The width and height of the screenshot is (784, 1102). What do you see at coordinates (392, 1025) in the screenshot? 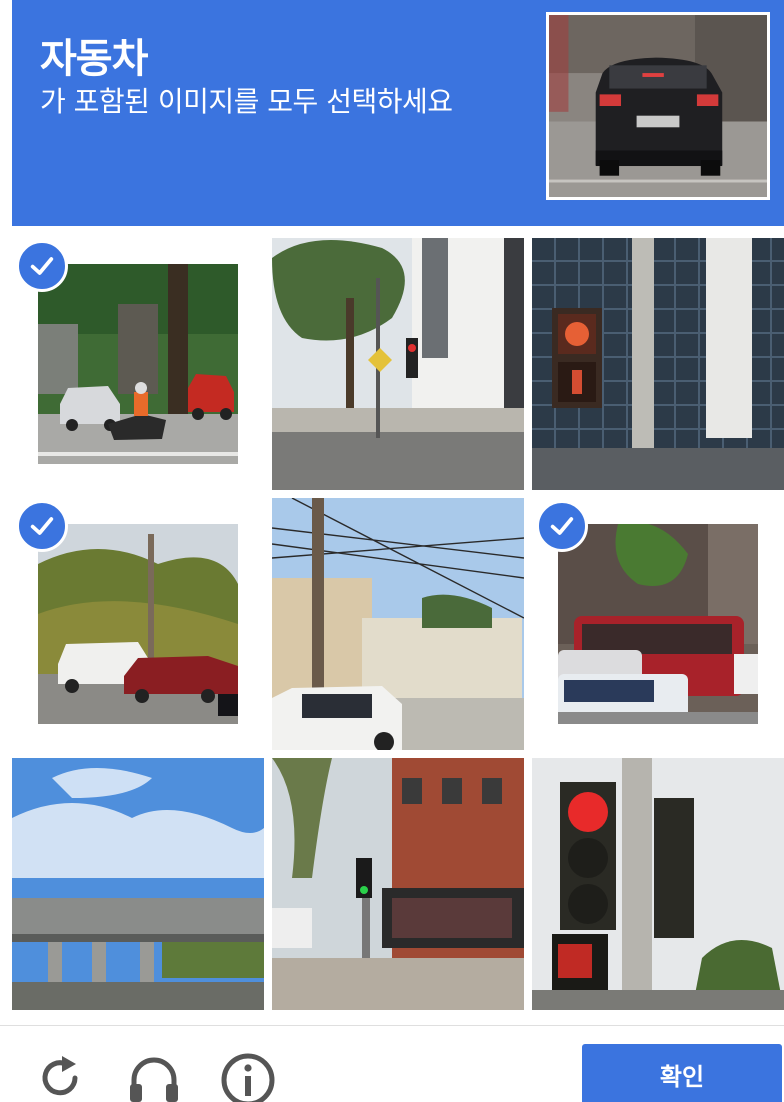
I see `footer-divider` at bounding box center [392, 1025].